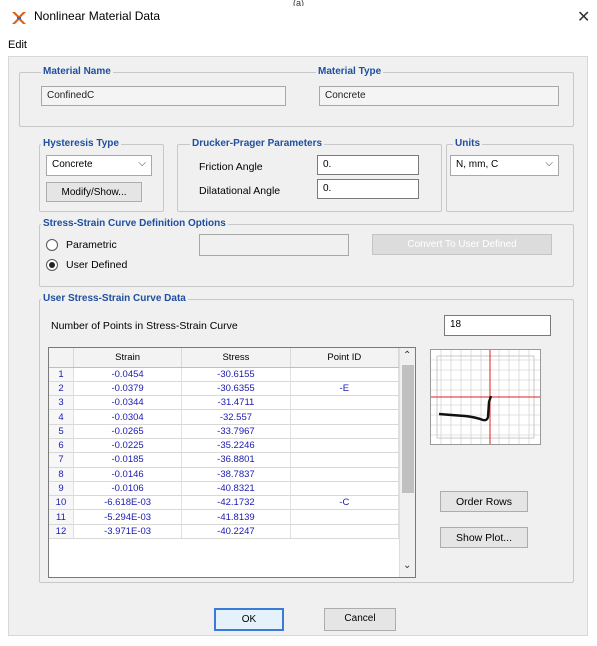 The image size is (597, 646). What do you see at coordinates (462, 244) in the screenshot?
I see `convert-to-user-defined-button: Convert To User Defined` at bounding box center [462, 244].